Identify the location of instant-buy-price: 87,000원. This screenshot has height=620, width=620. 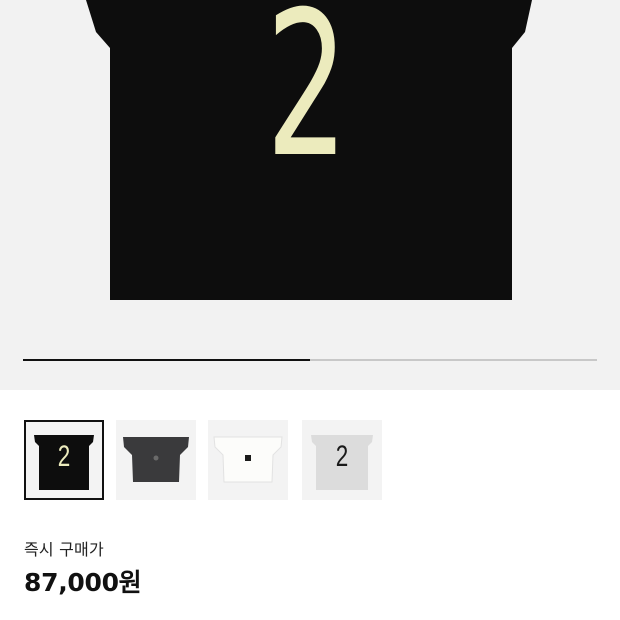
(83, 582).